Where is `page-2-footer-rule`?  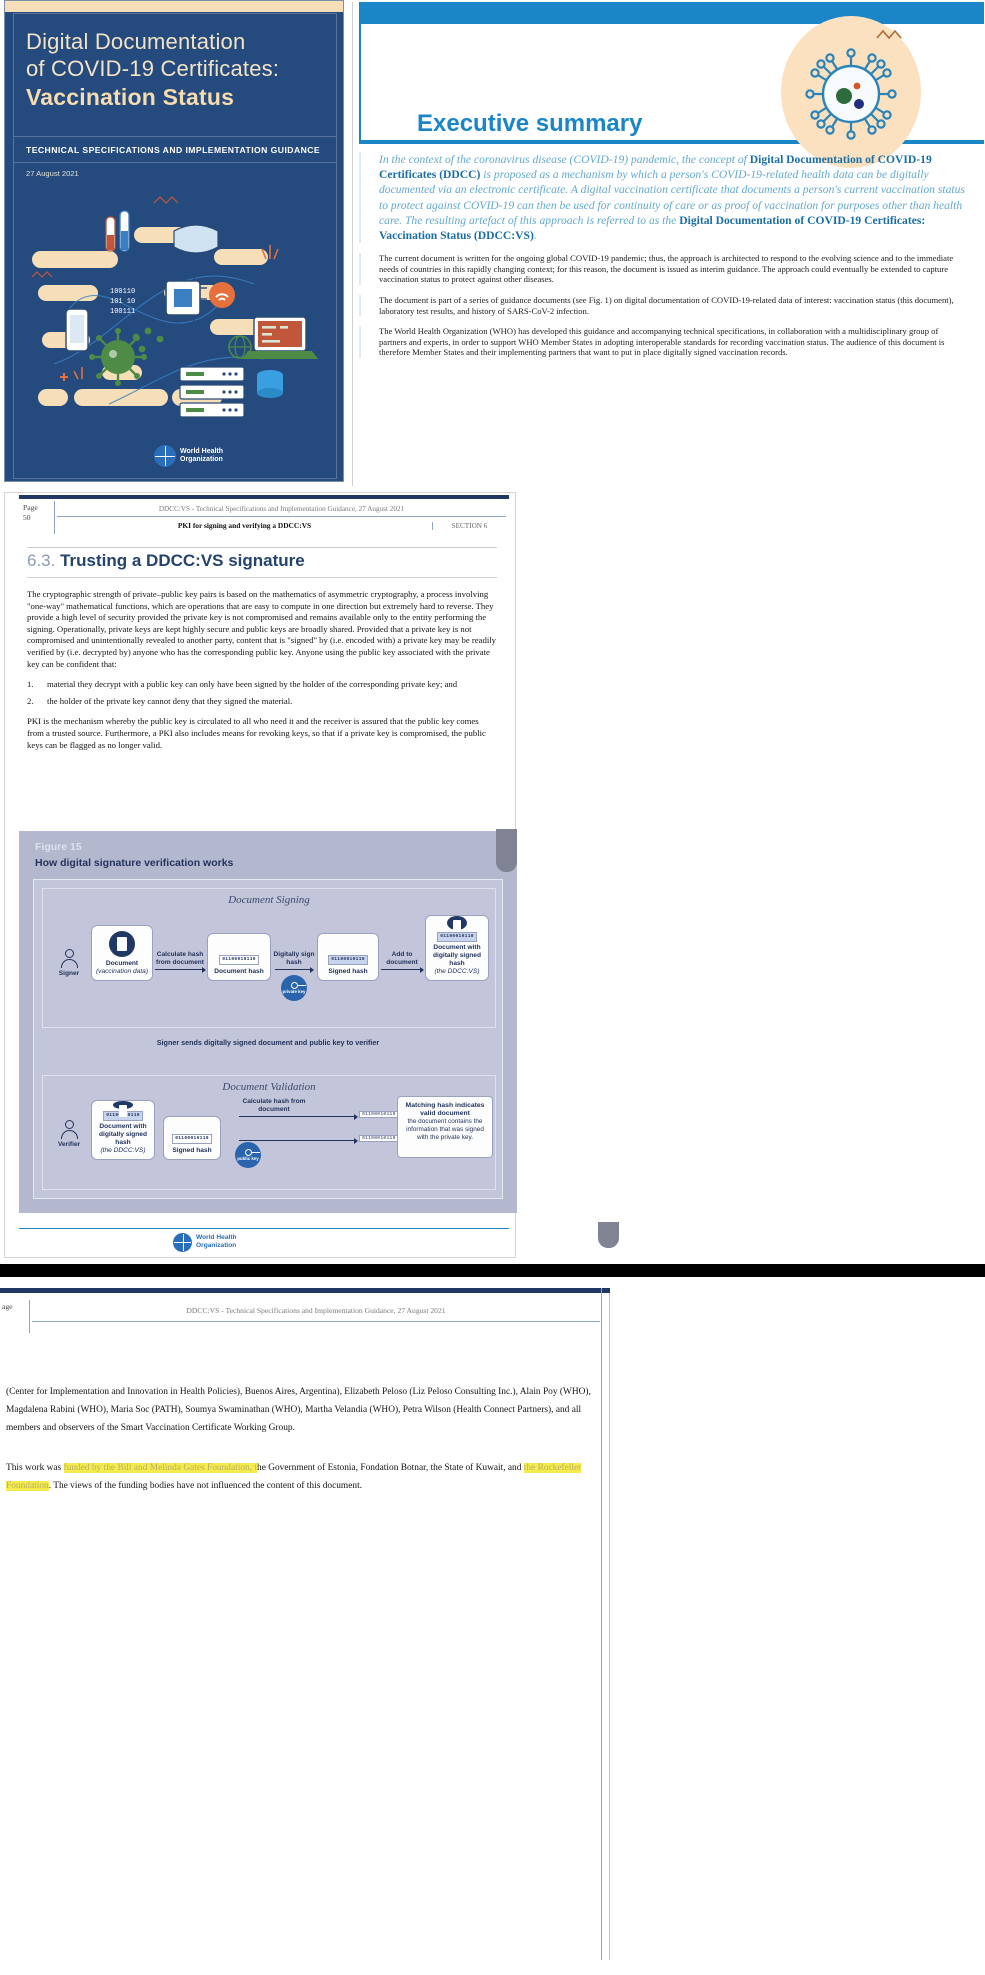 page-2-footer-rule is located at coordinates (264, 1228).